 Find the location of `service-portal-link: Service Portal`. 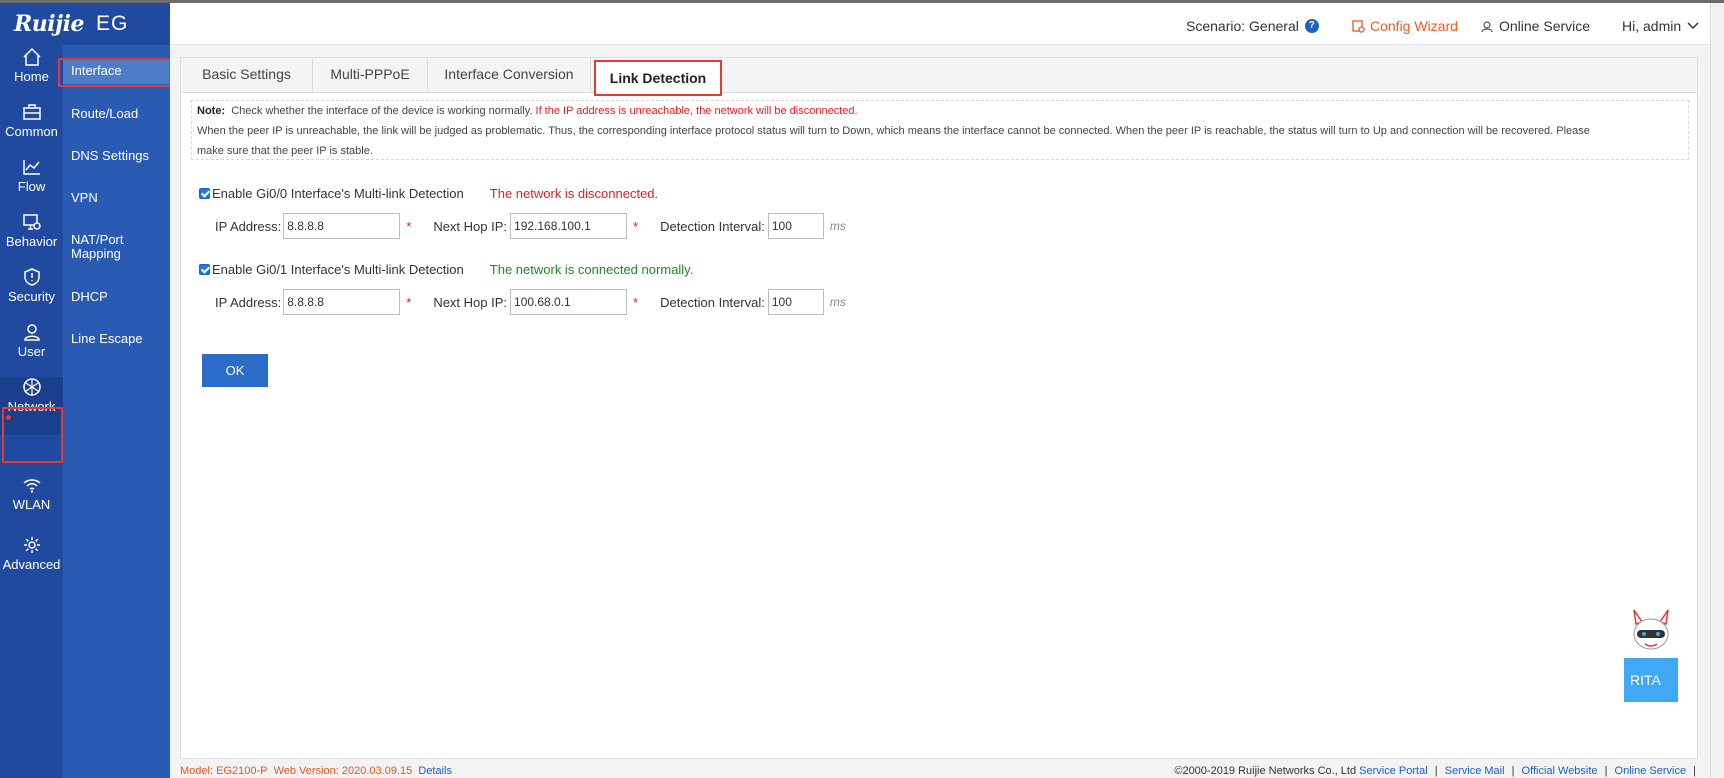

service-portal-link: Service Portal is located at coordinates (1393, 771).